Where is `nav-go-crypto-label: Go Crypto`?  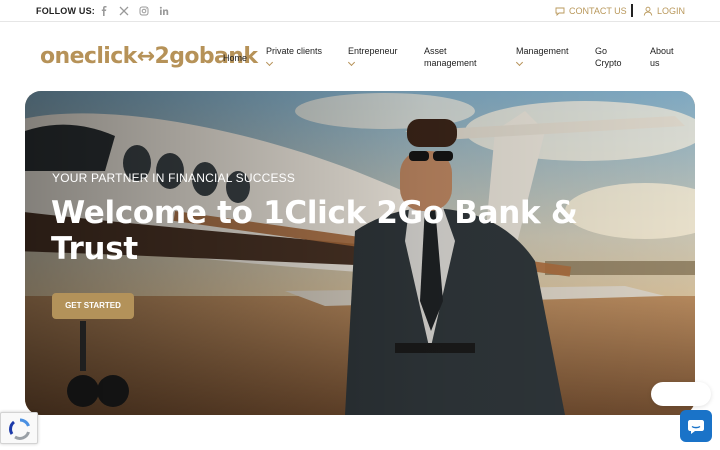
nav-go-crypto-label: Go Crypto is located at coordinates (608, 57).